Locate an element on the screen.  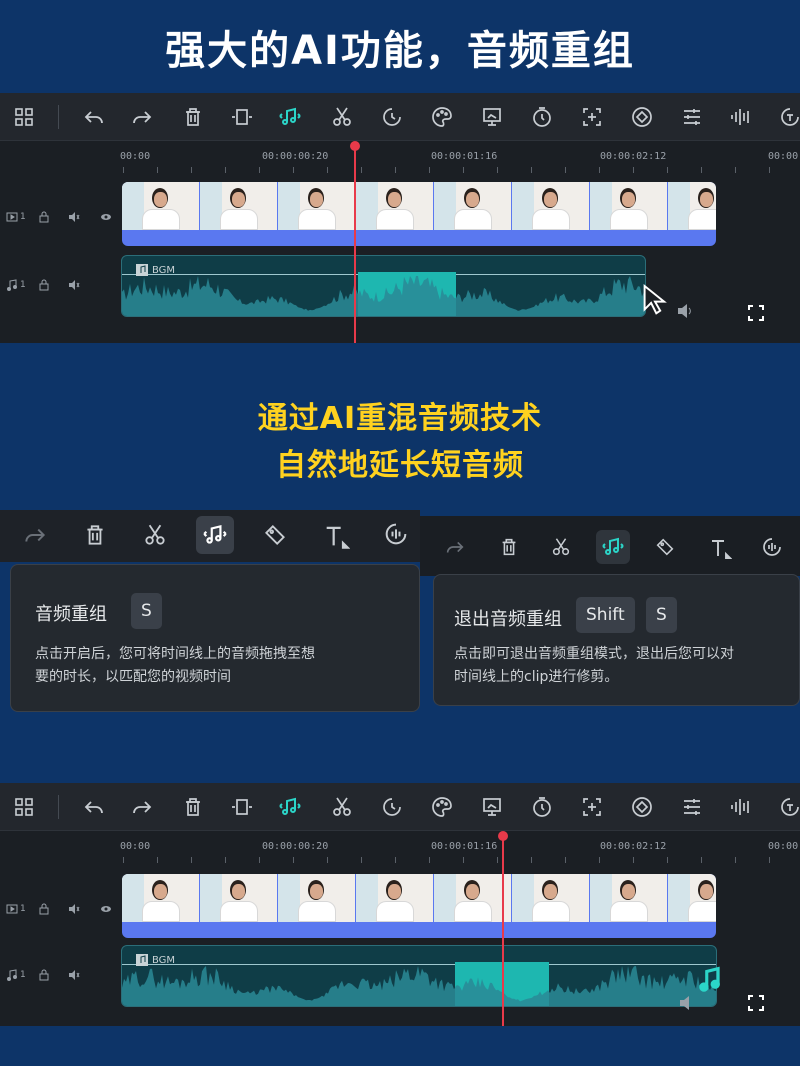
audio-waveform is located at coordinates (419, 984).